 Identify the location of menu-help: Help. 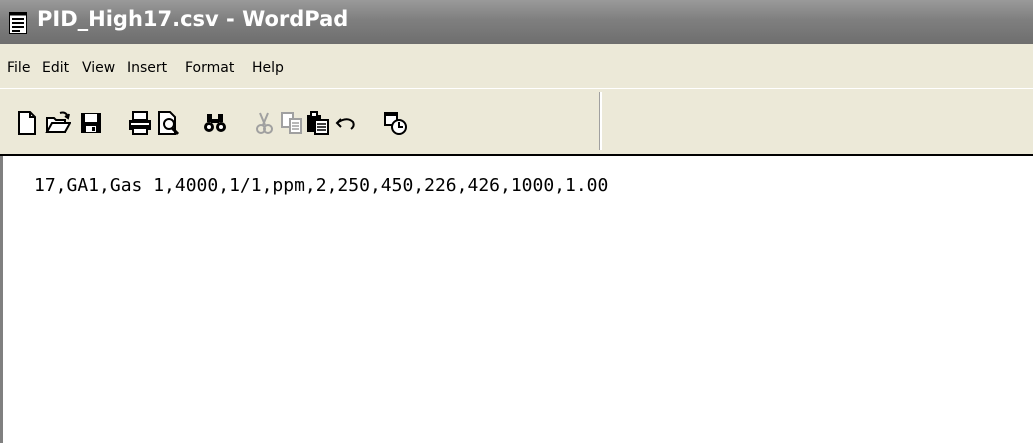
(268, 68).